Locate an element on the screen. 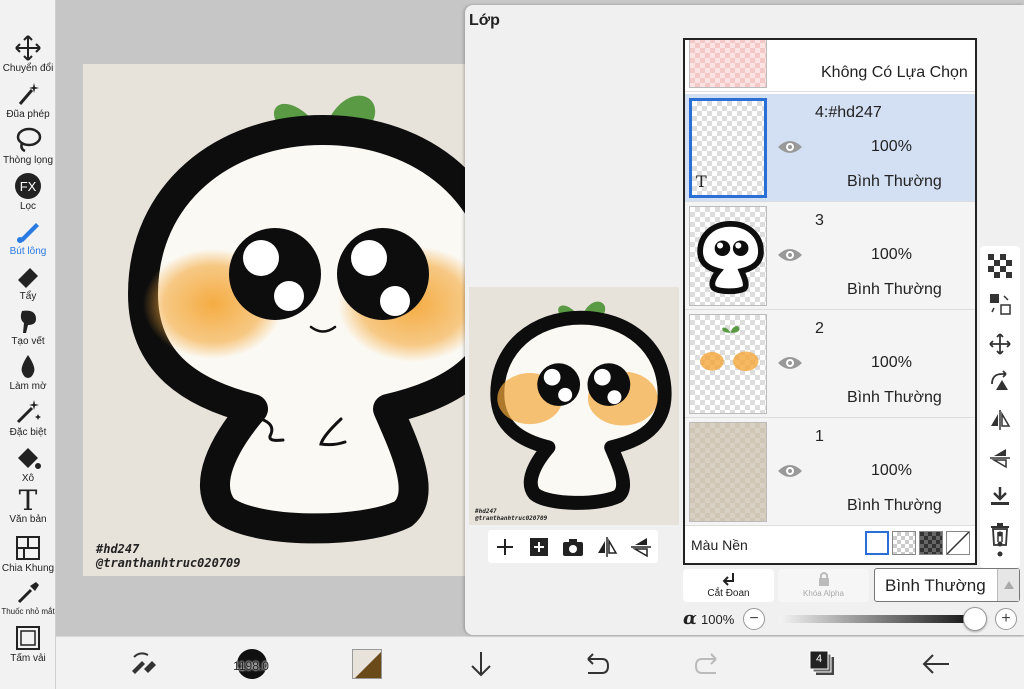 This screenshot has height=689, width=1024. layer-row-3: 3 100% Bình Thường is located at coordinates (830, 256).